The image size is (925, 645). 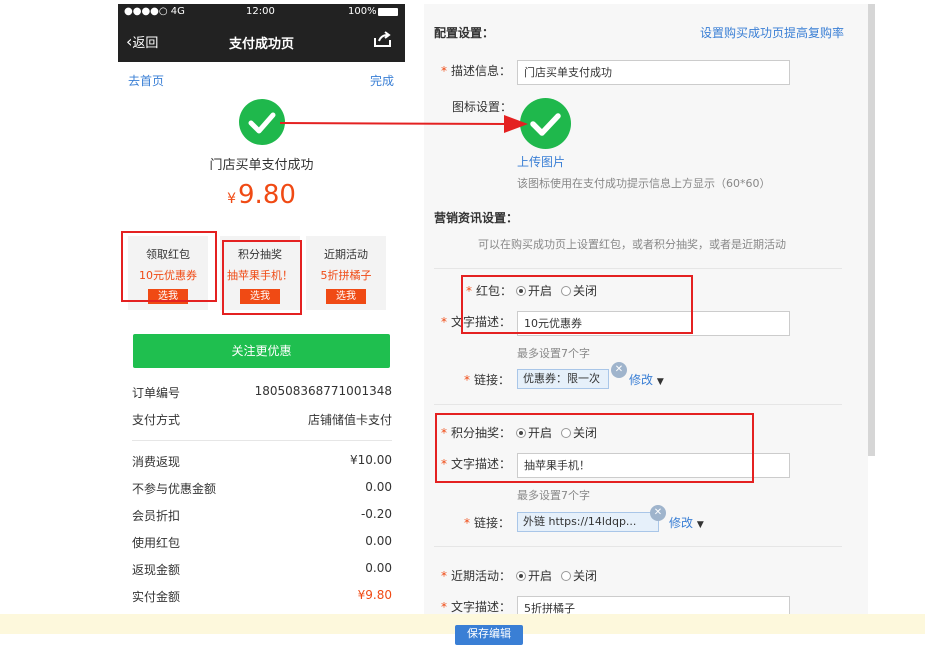 I want to click on annotation-arrow, so click(x=403, y=124).